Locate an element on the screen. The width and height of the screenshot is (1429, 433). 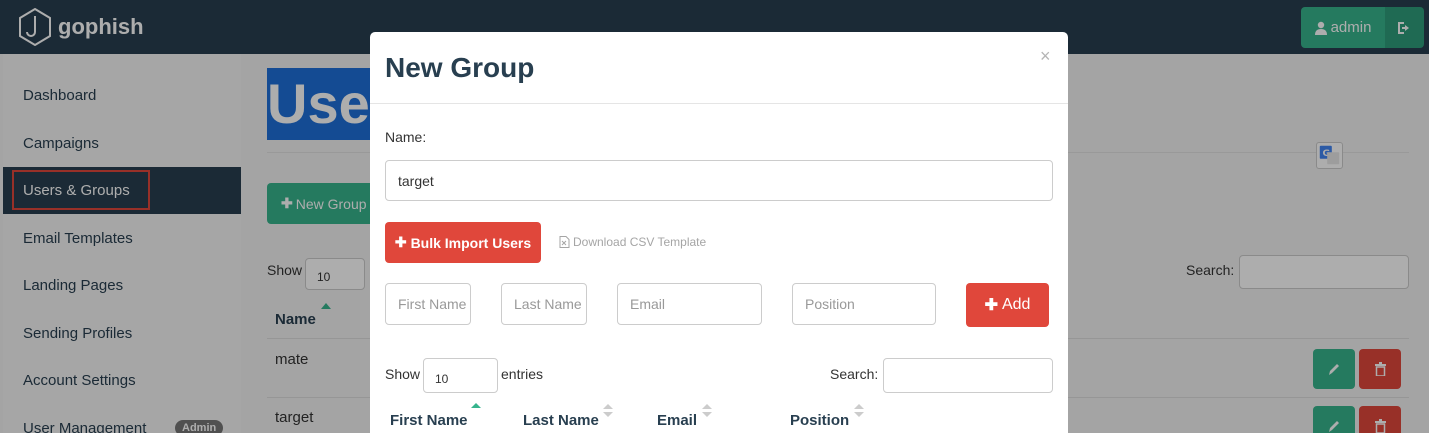
add-label: Add is located at coordinates (1016, 304).